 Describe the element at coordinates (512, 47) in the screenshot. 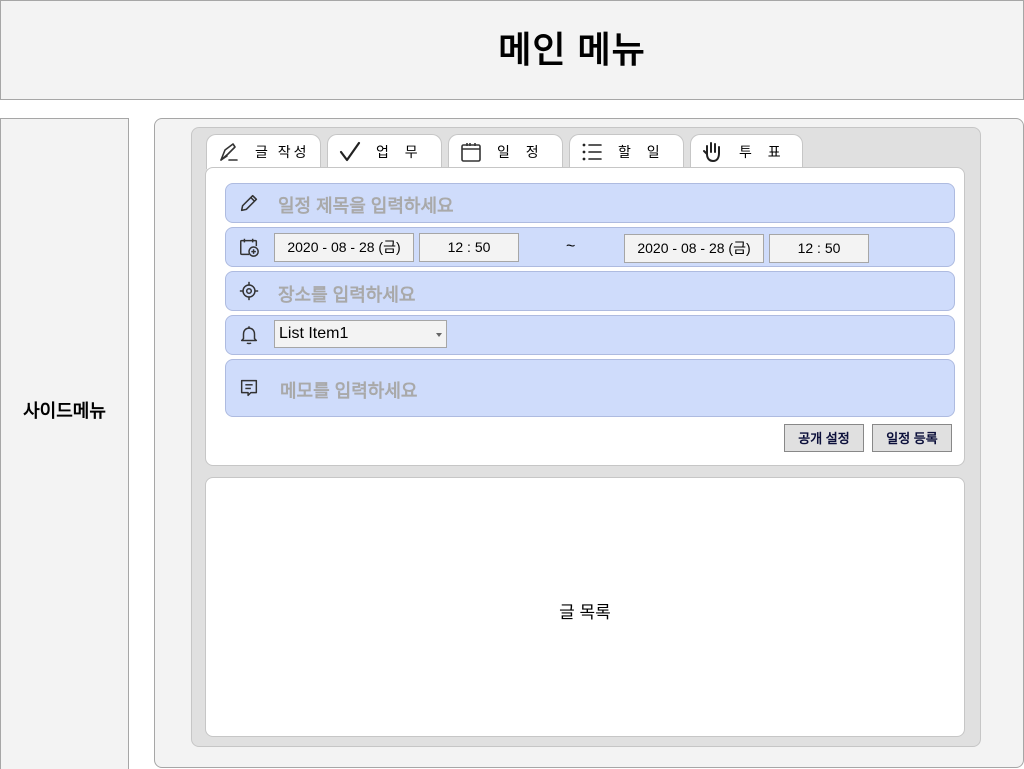

I see `main-menu-title: 메인 메뉴` at that location.